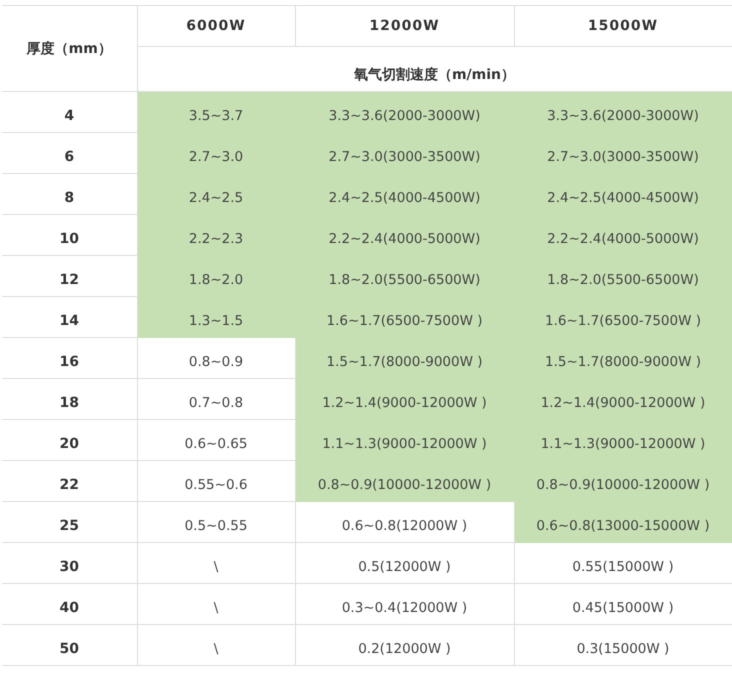 The height and width of the screenshot is (678, 732). What do you see at coordinates (404, 522) in the screenshot?
I see `table-cell: 0.6~0.8(12000W )` at bounding box center [404, 522].